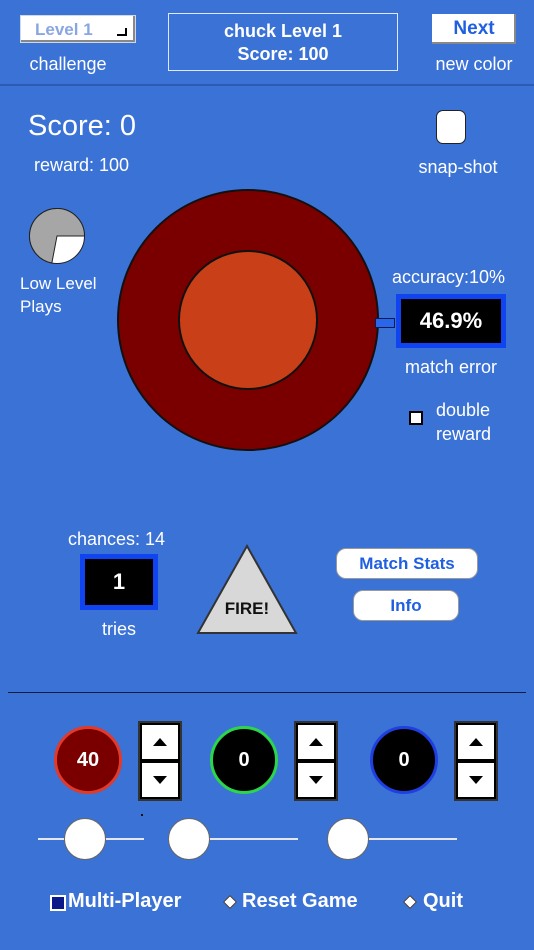  Describe the element at coordinates (451, 367) in the screenshot. I see `match-error-label: match error` at that location.